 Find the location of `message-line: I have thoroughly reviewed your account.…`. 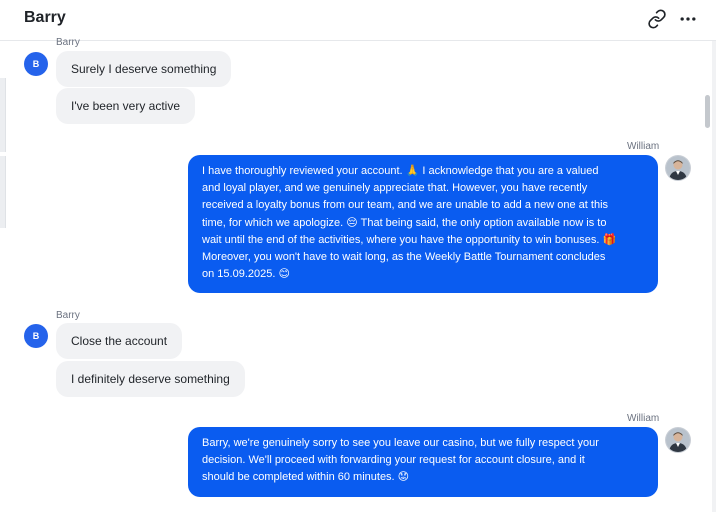

message-line: I have thoroughly reviewed your account.… is located at coordinates (400, 171).